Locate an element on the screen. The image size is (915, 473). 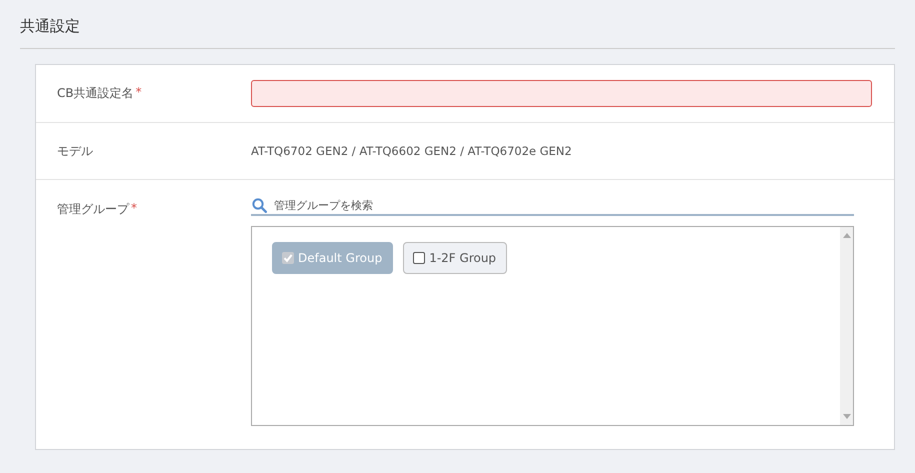
field-label: CB共通設定名 is located at coordinates (95, 93).